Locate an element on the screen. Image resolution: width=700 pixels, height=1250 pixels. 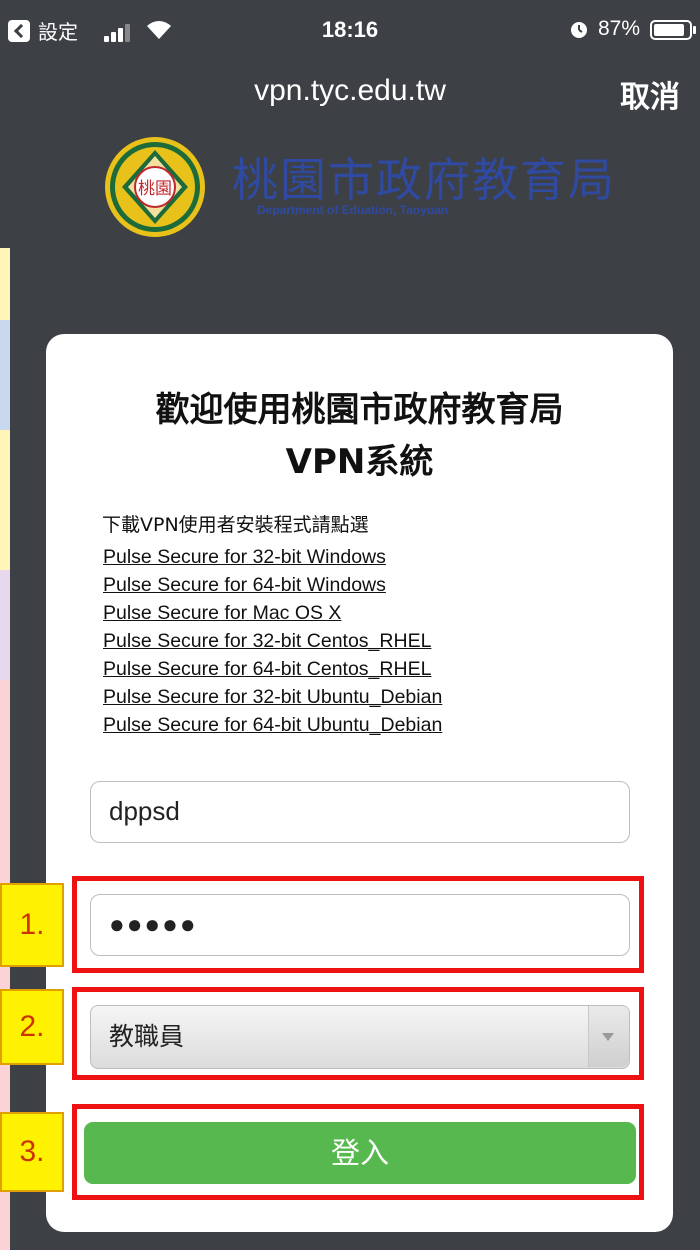
download-label: 下載VPN使用者安裝程式請點選 is located at coordinates (235, 525).